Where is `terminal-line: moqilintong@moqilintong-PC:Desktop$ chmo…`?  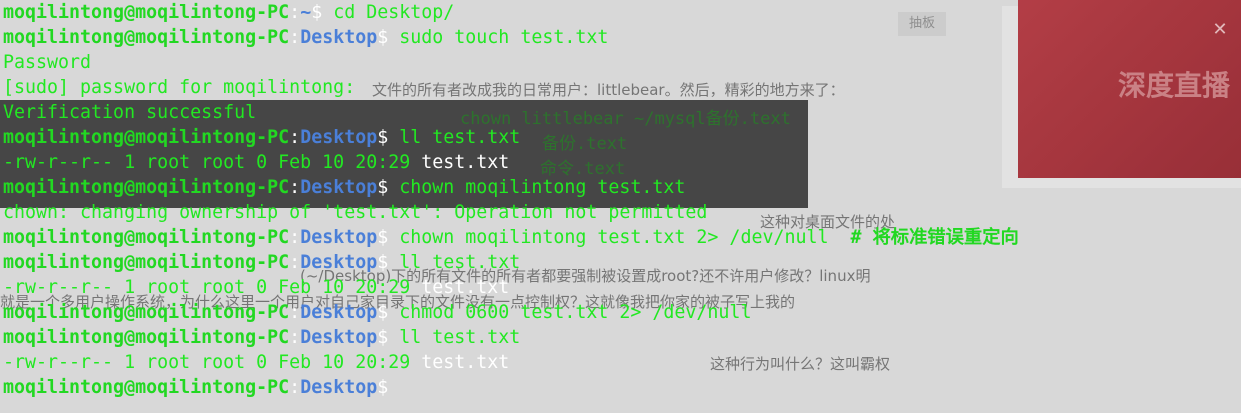 terminal-line: moqilintong@moqilintong-PC:Desktop$ chmo… is located at coordinates (377, 312).